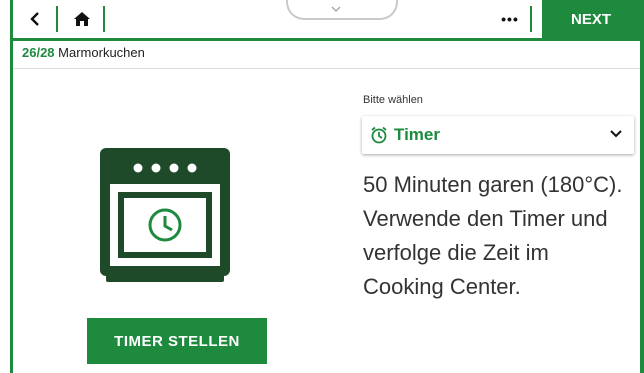 Image resolution: width=644 pixels, height=373 pixels. Describe the element at coordinates (498, 135) in the screenshot. I see `mode-select: Timer` at that location.